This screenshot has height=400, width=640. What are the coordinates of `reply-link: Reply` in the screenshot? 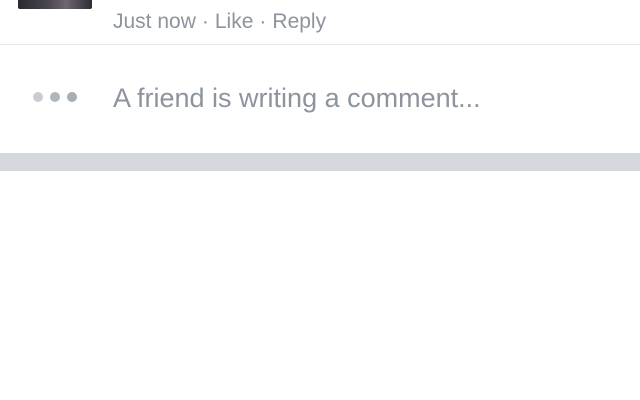 It's located at (299, 21).